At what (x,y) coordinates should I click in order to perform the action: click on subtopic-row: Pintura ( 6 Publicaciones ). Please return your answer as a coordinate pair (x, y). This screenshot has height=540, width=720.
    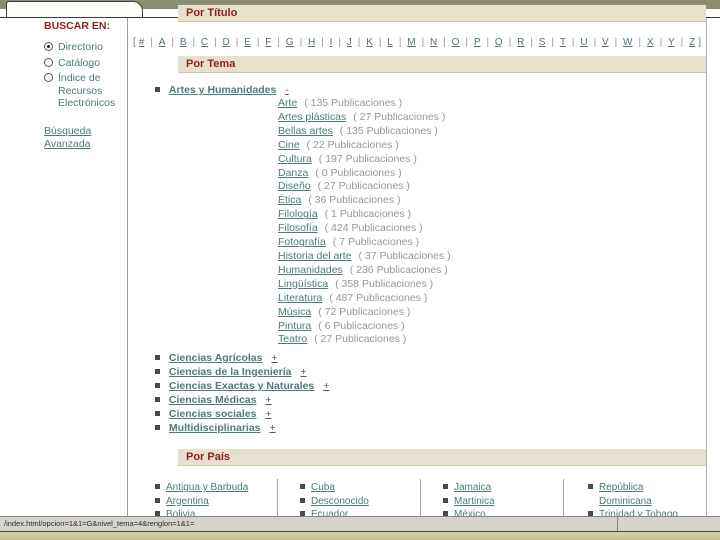
    Looking at the image, I should click on (364, 327).